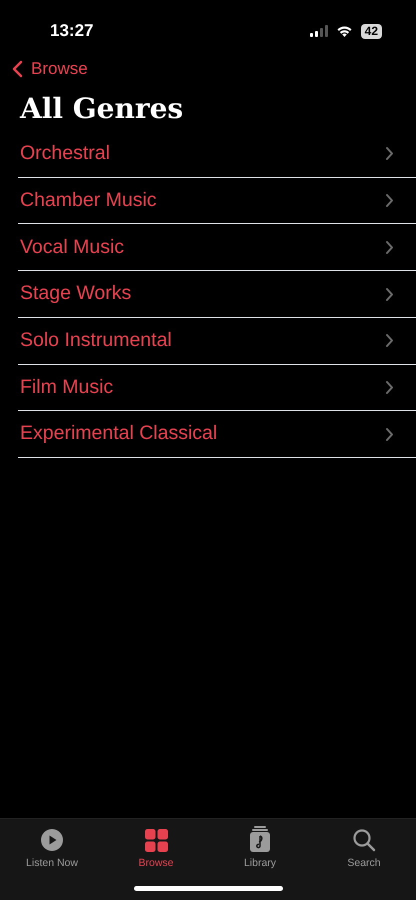 The image size is (416, 900). I want to click on signal-icon, so click(319, 31).